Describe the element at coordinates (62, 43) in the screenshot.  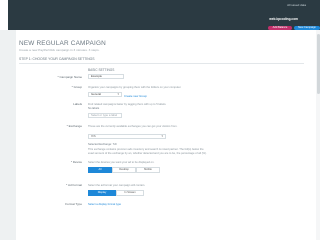
I see `page-title: NEW REGULAR CAMPAIGN` at that location.